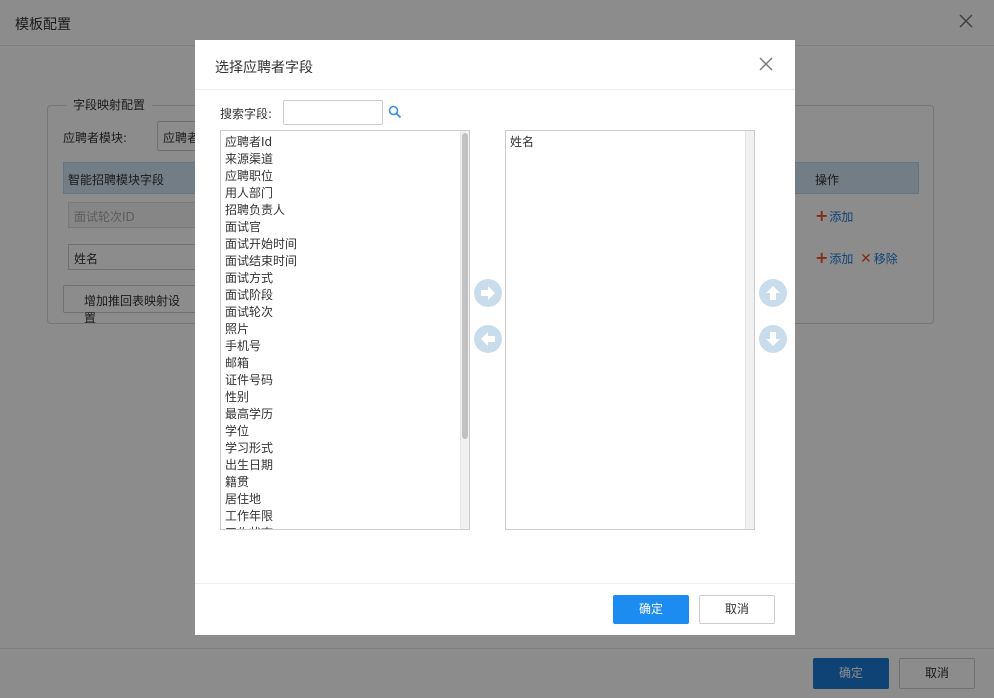 The height and width of the screenshot is (698, 994). I want to click on close-icon, so click(766, 64).